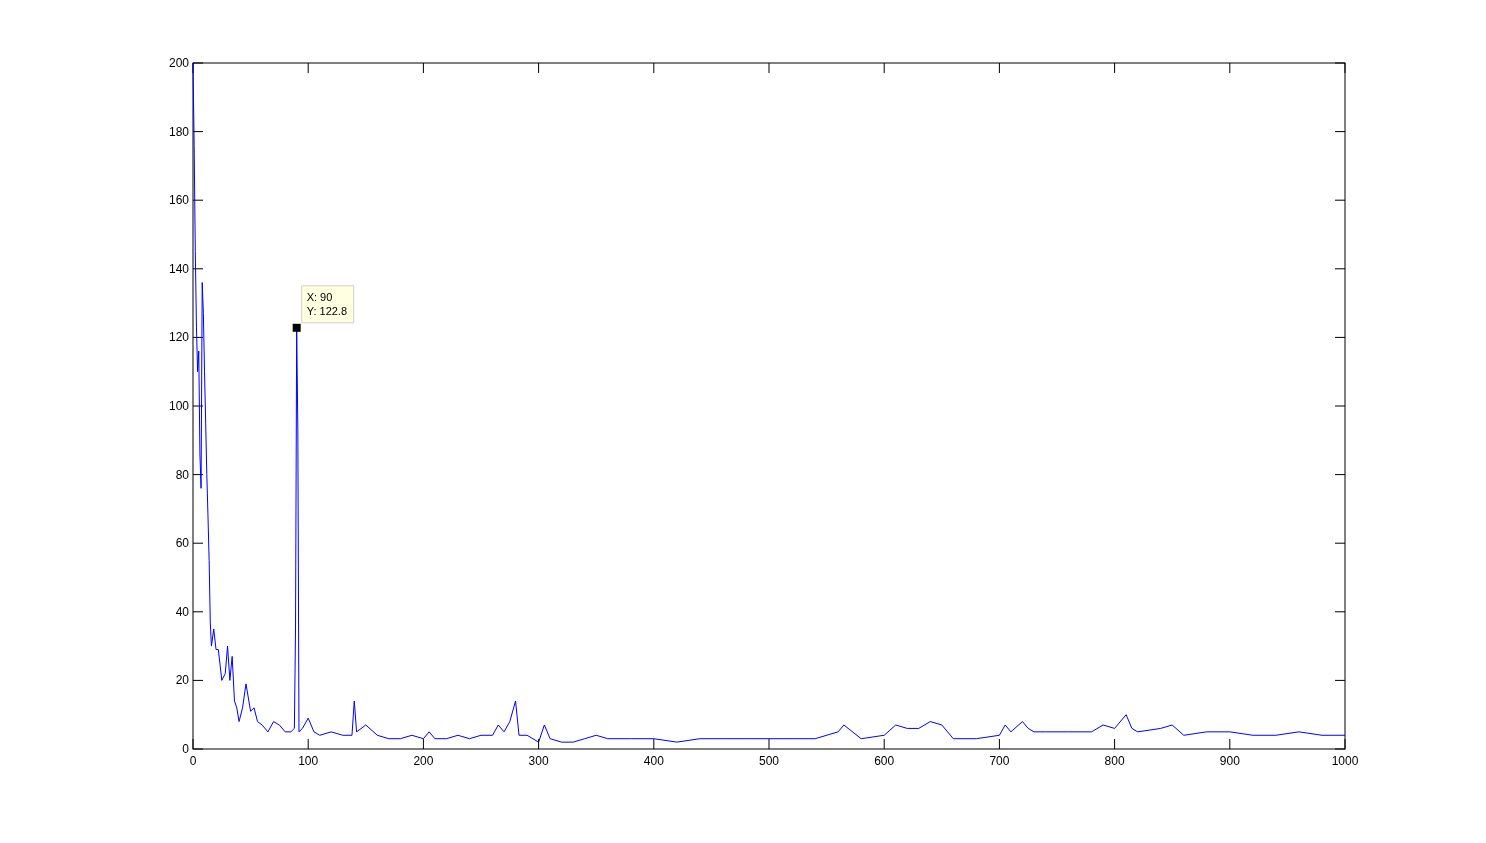 The width and height of the screenshot is (1486, 843). I want to click on x-tick-label: 900, so click(1229, 761).